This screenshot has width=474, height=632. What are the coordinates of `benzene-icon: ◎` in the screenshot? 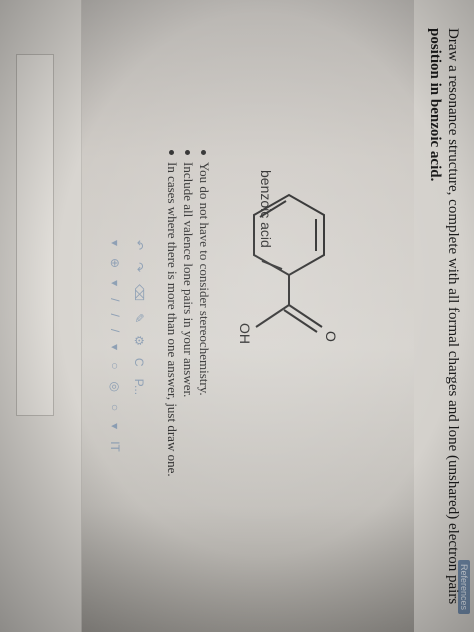 It's located at (115, 386).